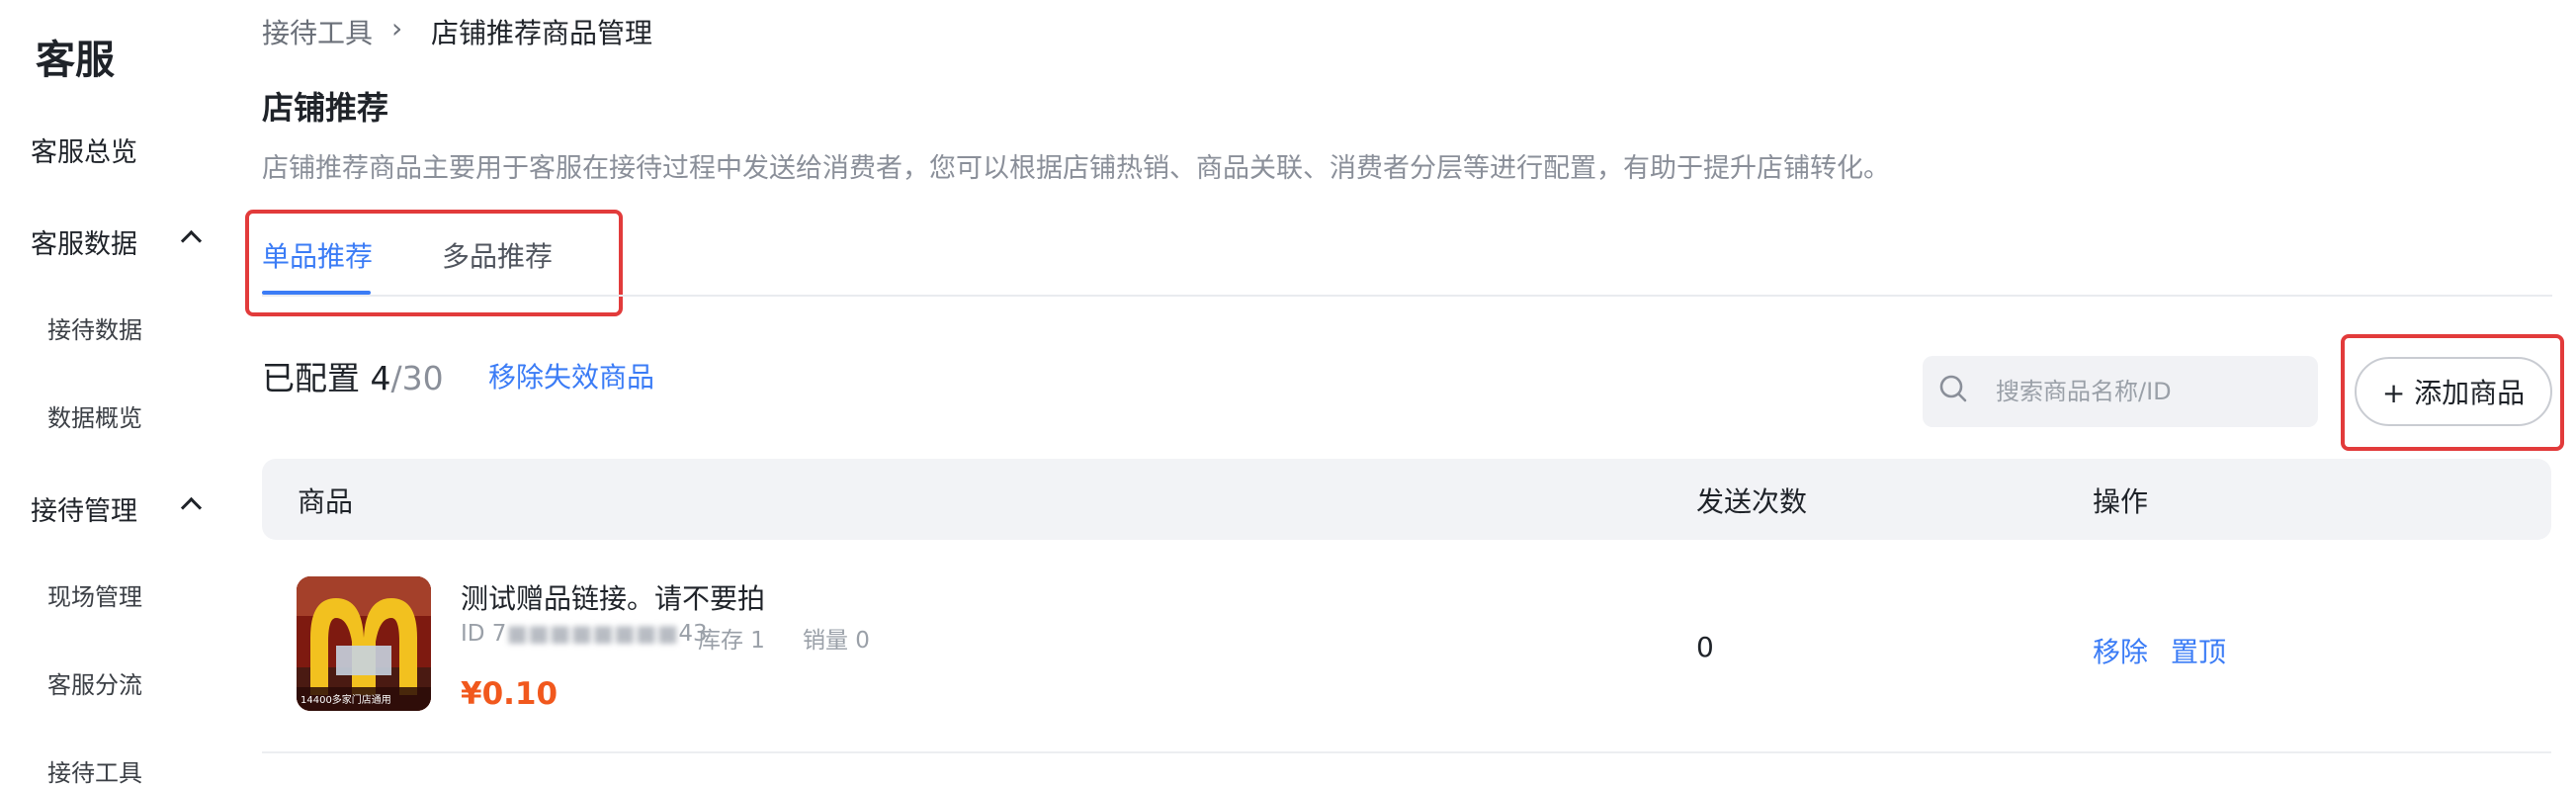 Image resolution: width=2576 pixels, height=788 pixels. What do you see at coordinates (346, 699) in the screenshot?
I see `thumb-caption: 14400多家门店通用` at bounding box center [346, 699].